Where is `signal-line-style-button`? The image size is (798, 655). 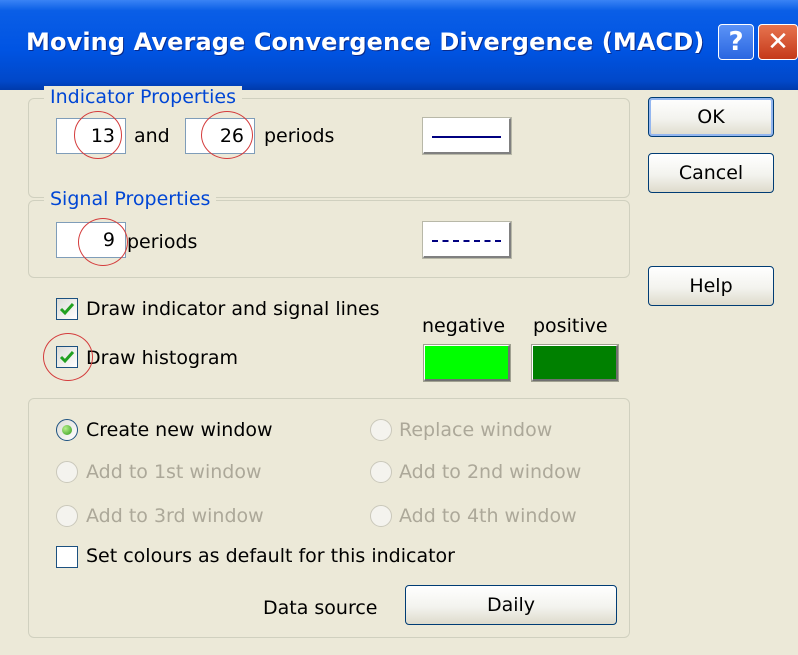 signal-line-style-button is located at coordinates (467, 240).